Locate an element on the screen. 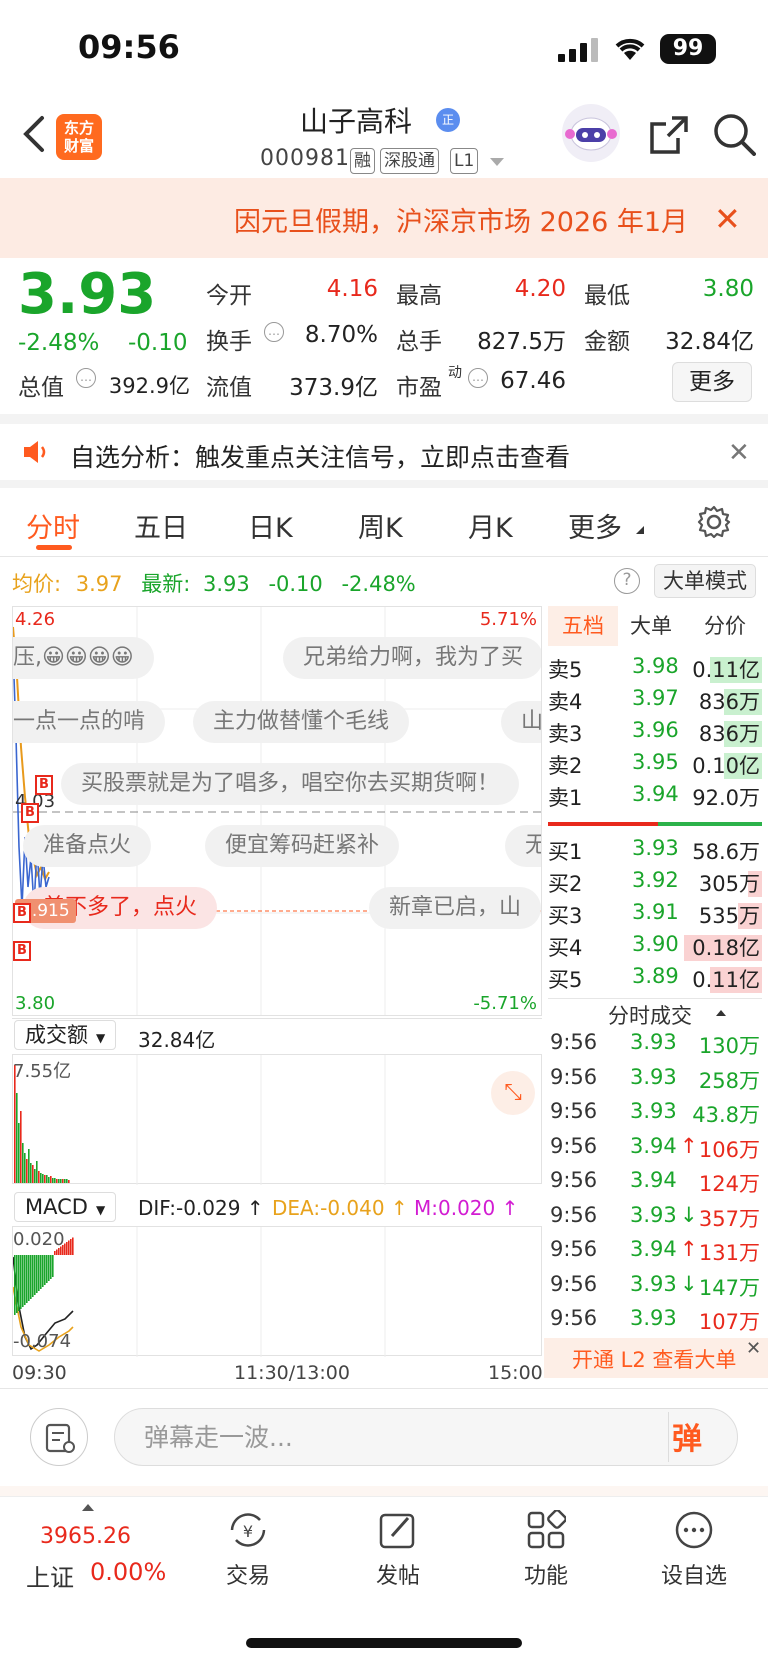  notice-close-icon: ✕ is located at coordinates (739, 453).